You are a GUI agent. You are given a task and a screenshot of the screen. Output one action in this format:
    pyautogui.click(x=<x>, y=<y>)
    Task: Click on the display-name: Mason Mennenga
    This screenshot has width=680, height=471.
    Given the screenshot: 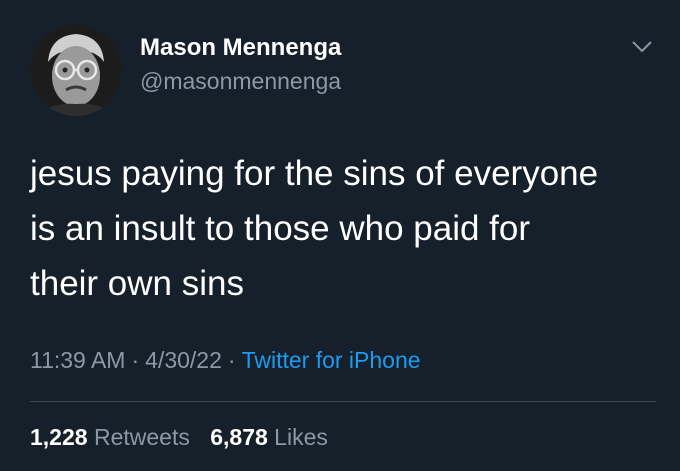 What is the action you would take?
    pyautogui.click(x=240, y=48)
    